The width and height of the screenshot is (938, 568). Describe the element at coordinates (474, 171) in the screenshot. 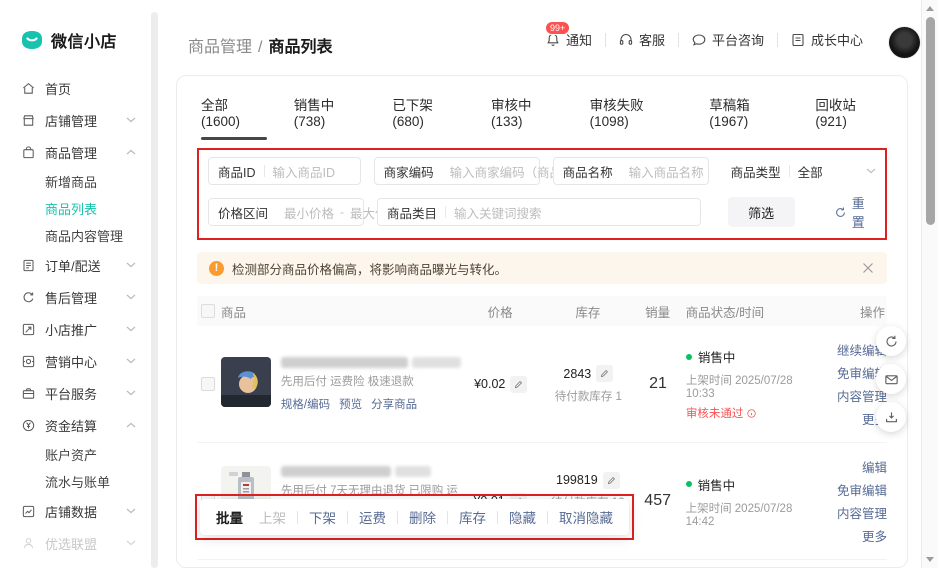

I see `filter-field-merchant-code: 商家编码 输入商家编码（商品）` at that location.